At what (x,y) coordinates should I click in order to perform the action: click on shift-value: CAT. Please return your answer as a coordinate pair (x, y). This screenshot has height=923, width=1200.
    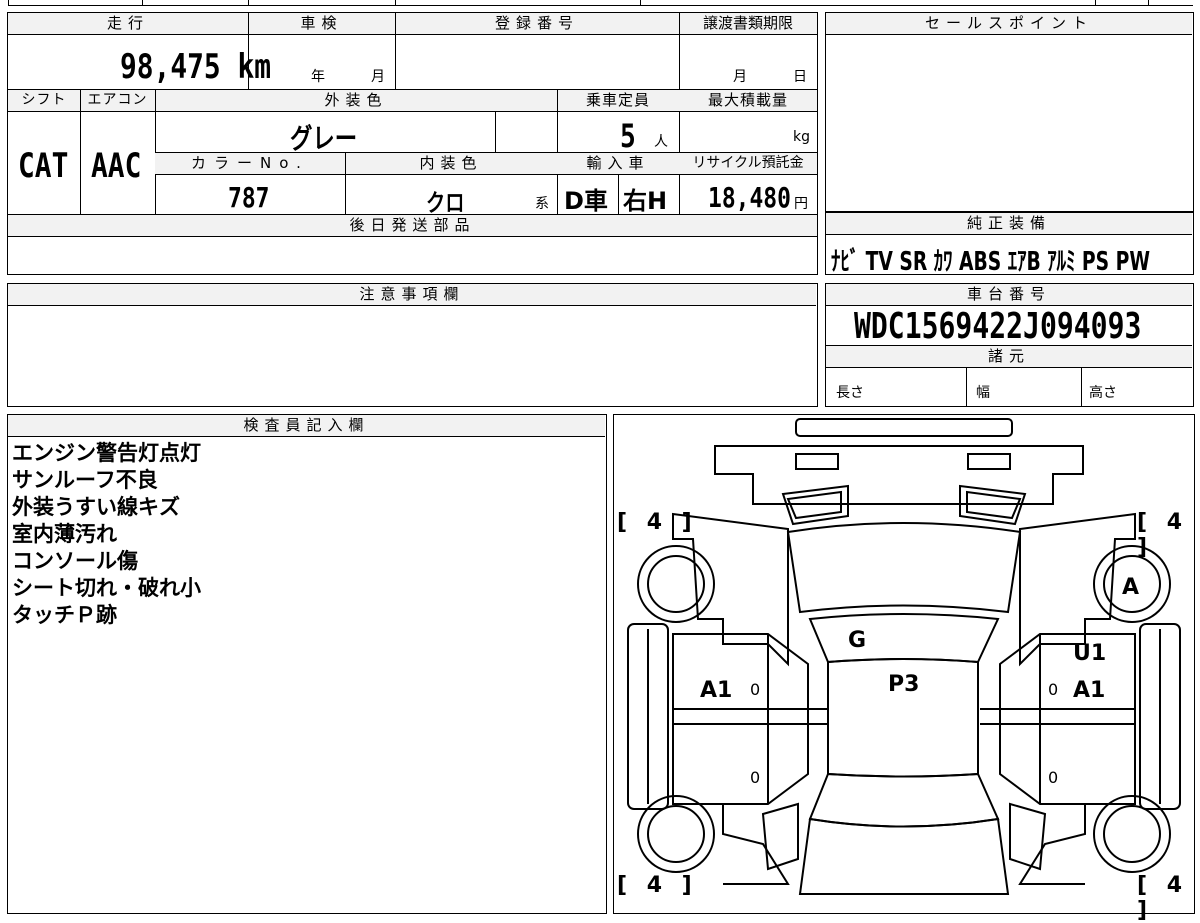
    Looking at the image, I should click on (43, 166).